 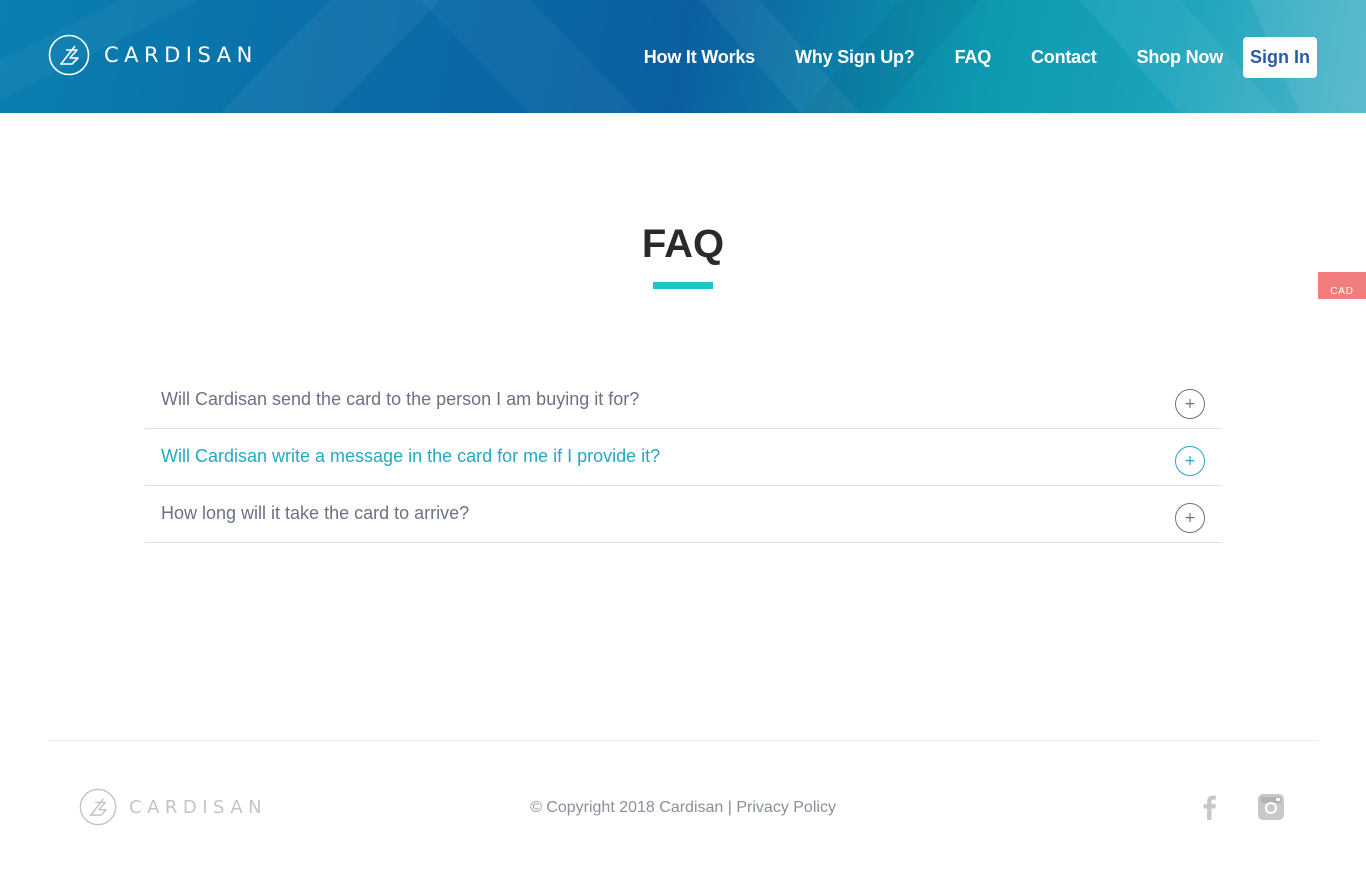 I want to click on nav-how-it-works: How It Works, so click(x=699, y=57).